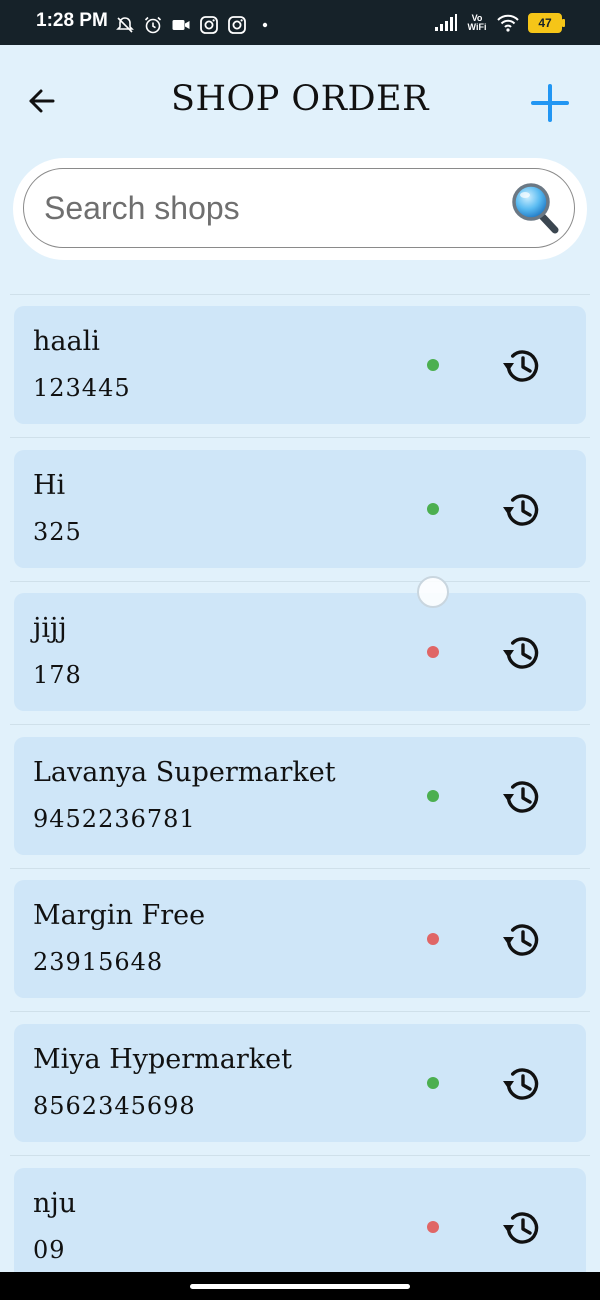 This screenshot has height=1300, width=600. I want to click on shop-phone: 8562345698, so click(114, 1106).